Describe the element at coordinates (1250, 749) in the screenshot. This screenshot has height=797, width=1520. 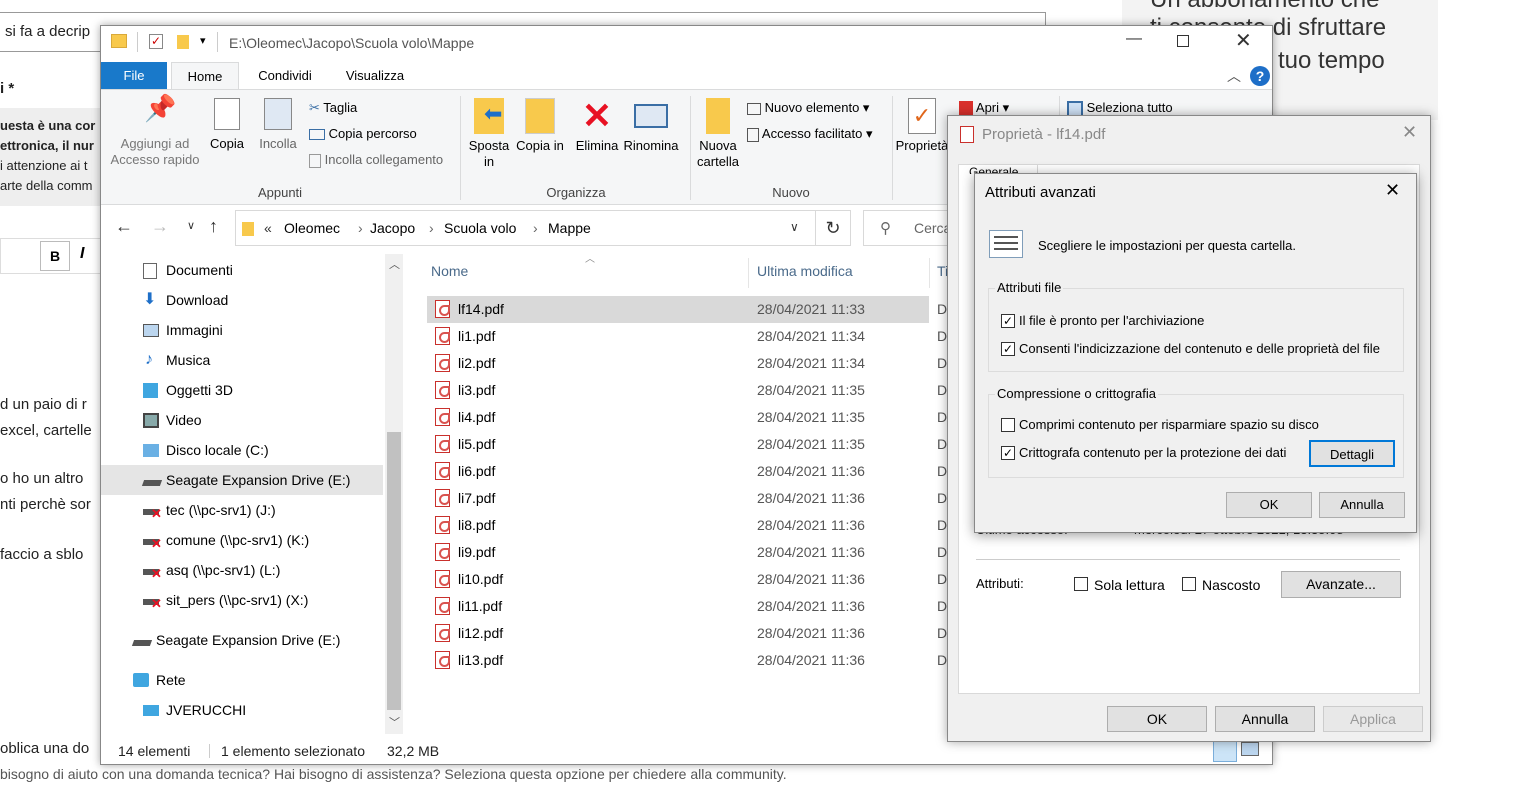
I see `large-icons-view-icon` at that location.